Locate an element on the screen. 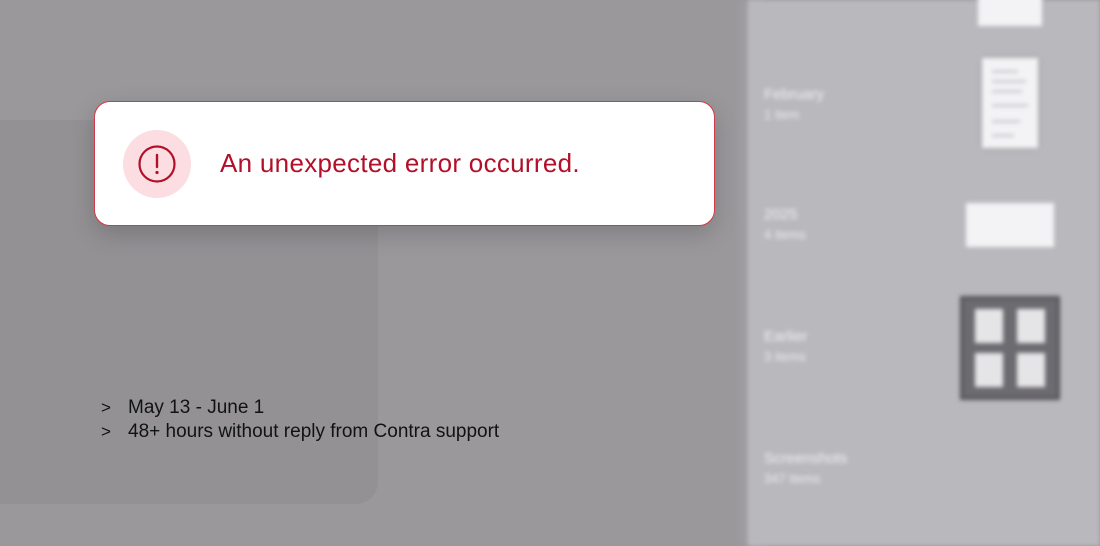  sidebar-item-screenshots: Screenshots 347 items is located at coordinates (859, 468).